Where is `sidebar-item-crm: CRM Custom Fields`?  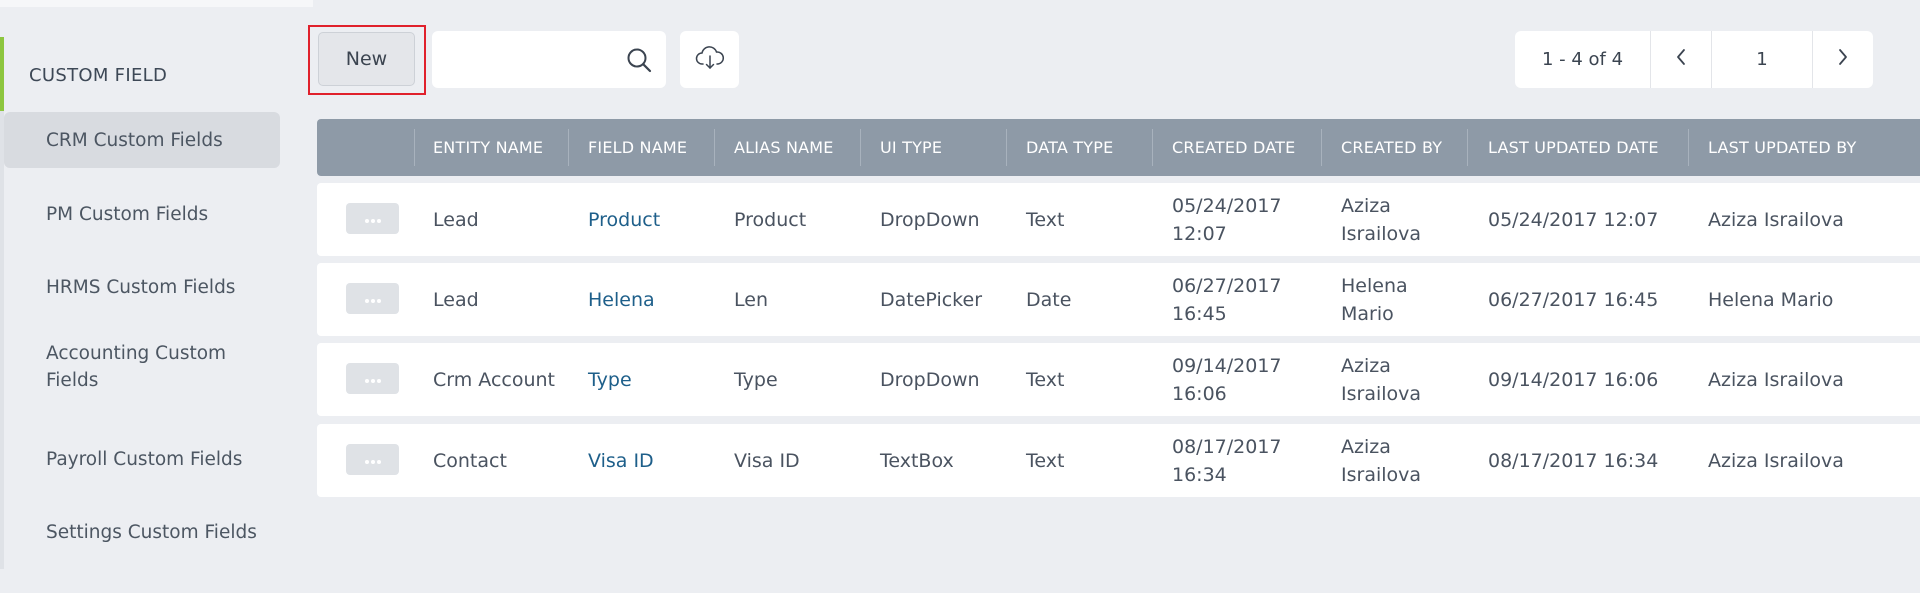 sidebar-item-crm: CRM Custom Fields is located at coordinates (142, 140).